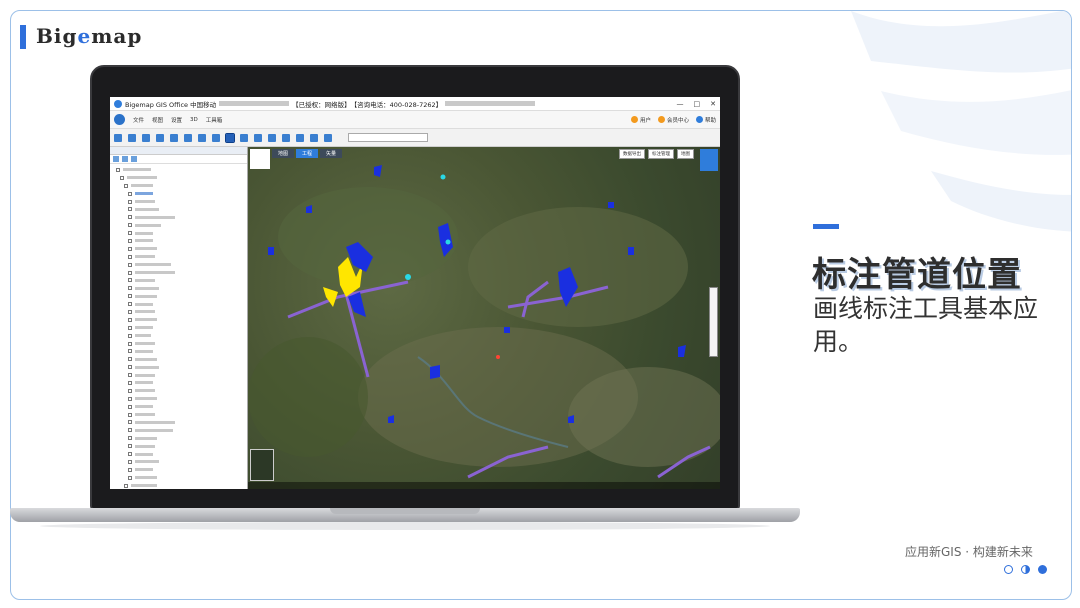 The image size is (1080, 608). Describe the element at coordinates (160, 137) in the screenshot. I see `grid-icon` at that location.